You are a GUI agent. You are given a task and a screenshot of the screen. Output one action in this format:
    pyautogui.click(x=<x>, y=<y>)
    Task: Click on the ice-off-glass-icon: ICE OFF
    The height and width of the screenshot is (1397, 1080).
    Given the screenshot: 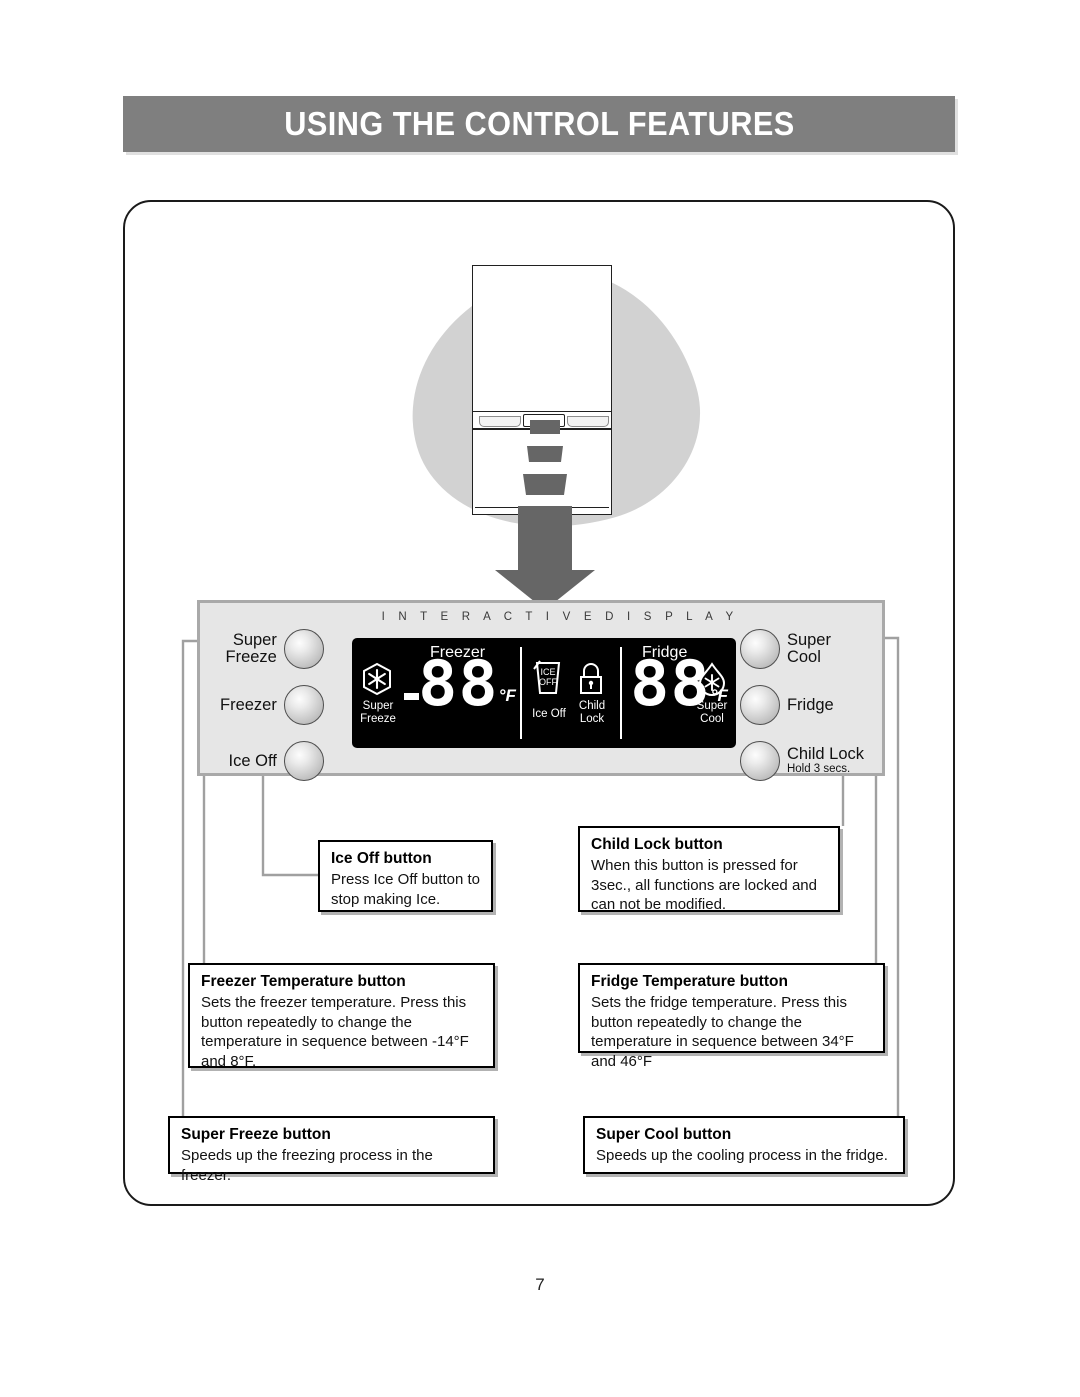 What is the action you would take?
    pyautogui.click(x=547, y=677)
    